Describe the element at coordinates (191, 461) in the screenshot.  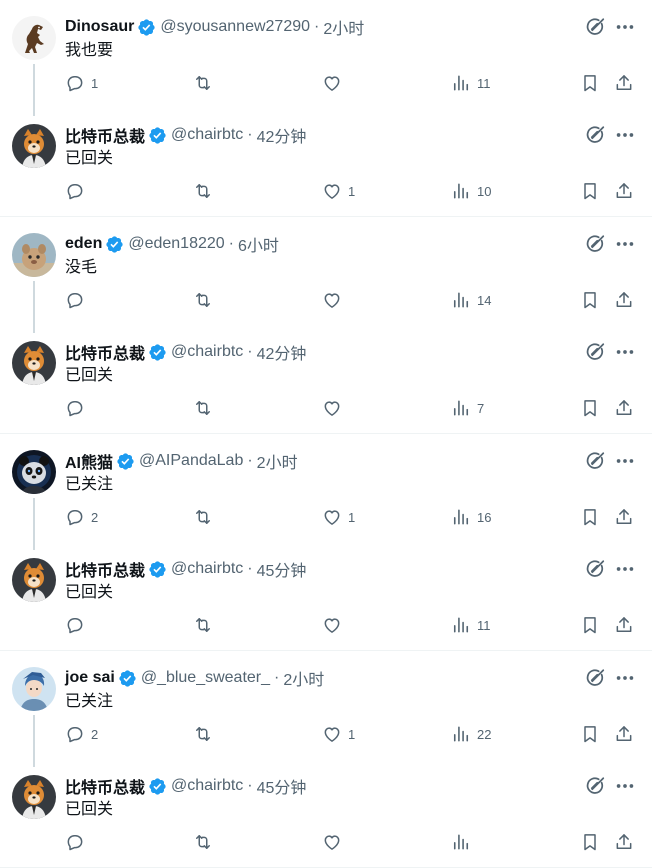
I see `user-handle: @AIPandaLab` at that location.